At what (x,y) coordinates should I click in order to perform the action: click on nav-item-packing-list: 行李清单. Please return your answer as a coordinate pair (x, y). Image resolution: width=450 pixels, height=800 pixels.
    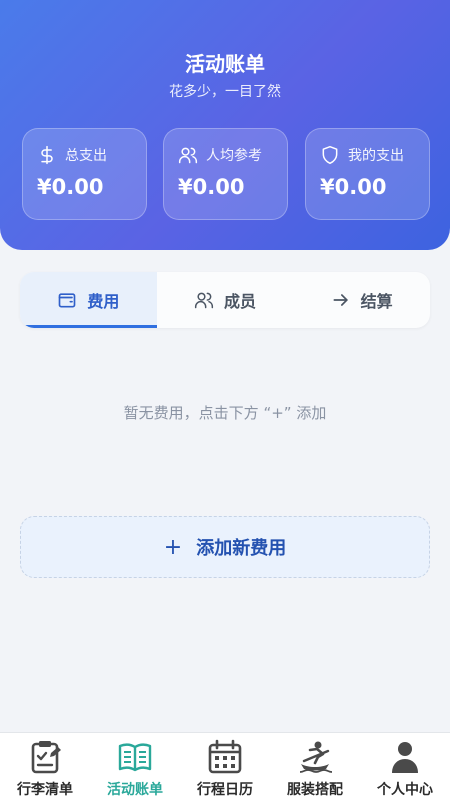
    Looking at the image, I should click on (45, 766).